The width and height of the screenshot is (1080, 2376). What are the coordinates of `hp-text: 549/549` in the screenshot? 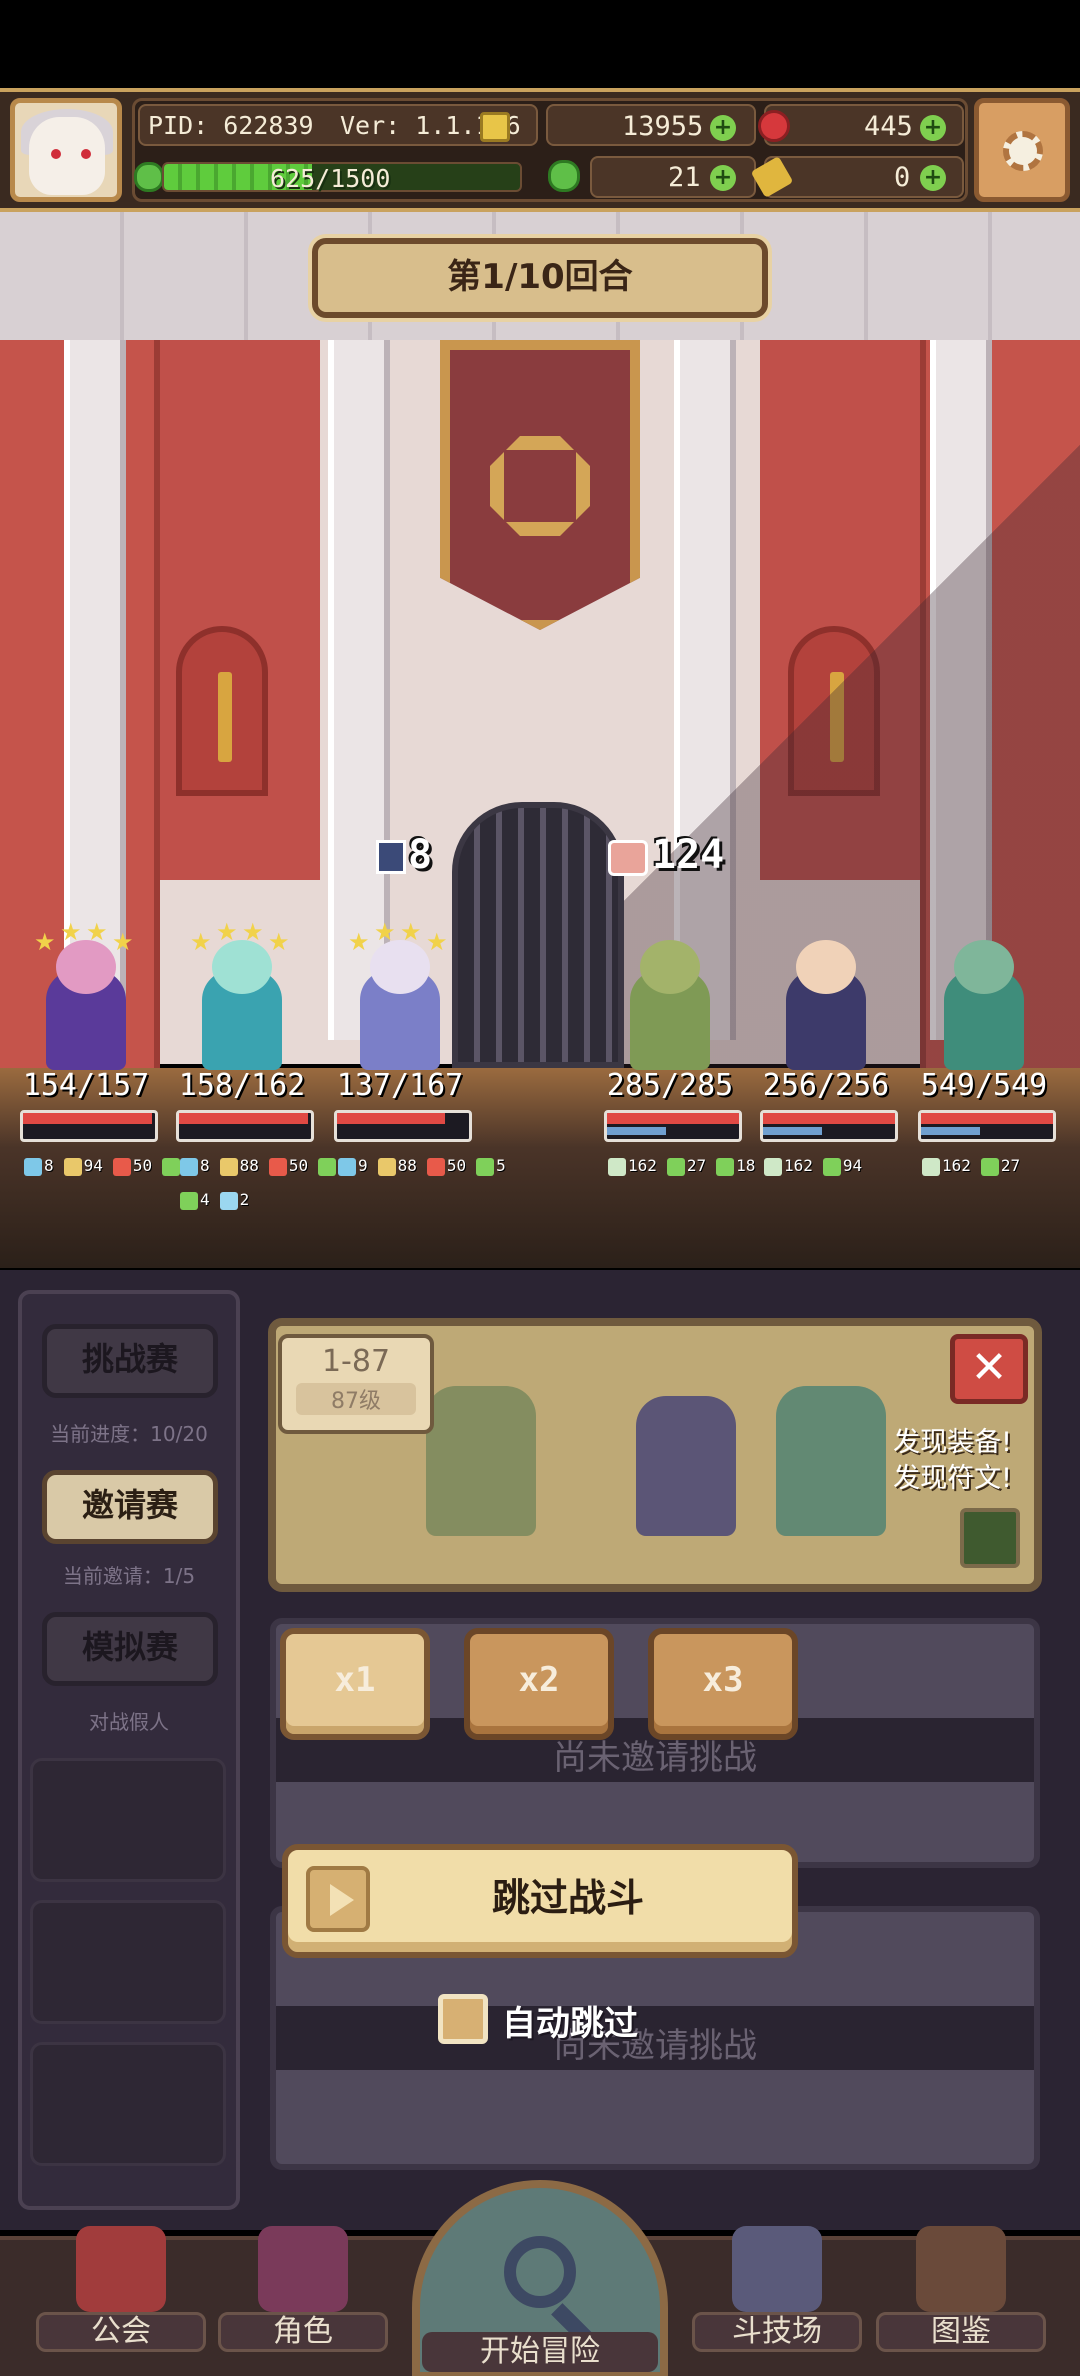 It's located at (984, 1085).